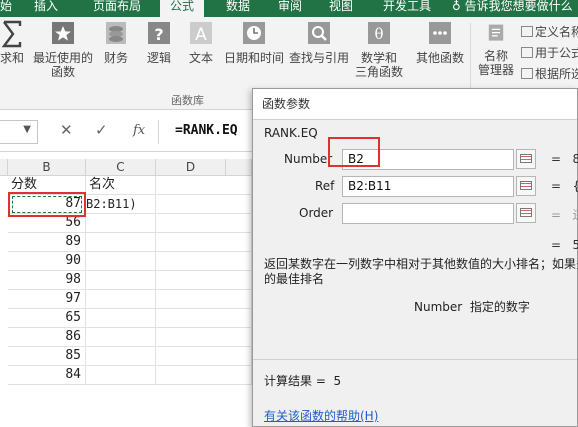 This screenshot has width=578, height=427. What do you see at coordinates (204, 185) in the screenshot?
I see `cell-d1` at bounding box center [204, 185].